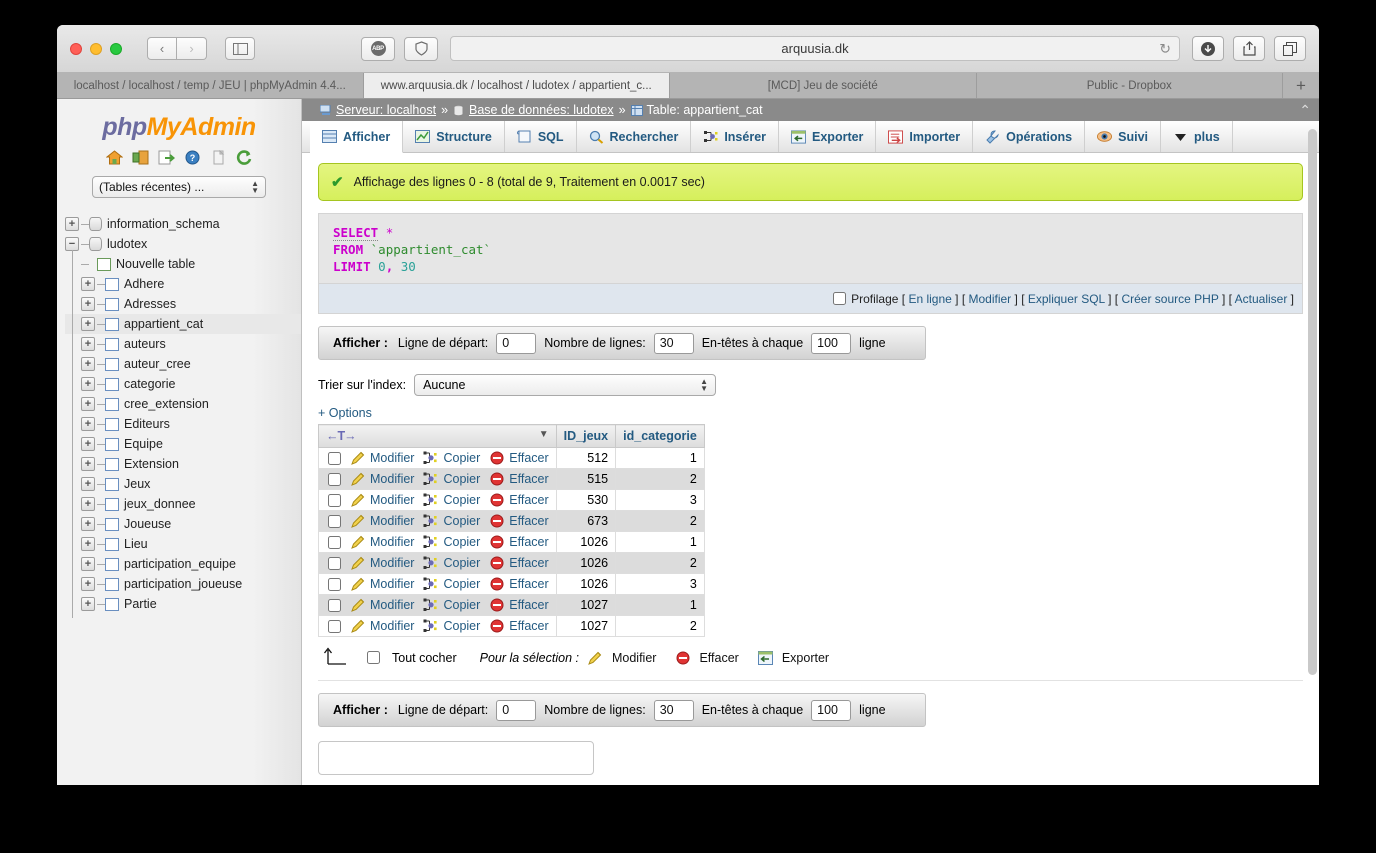  I want to click on table-row: Modifier Copier Effacer 530 3, so click(511, 500).